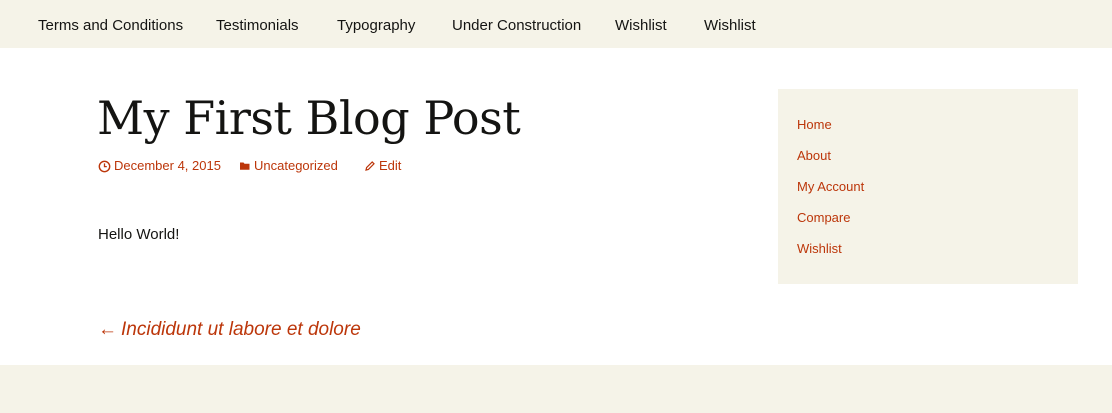 The image size is (1112, 413). I want to click on edit-label: Edit, so click(390, 165).